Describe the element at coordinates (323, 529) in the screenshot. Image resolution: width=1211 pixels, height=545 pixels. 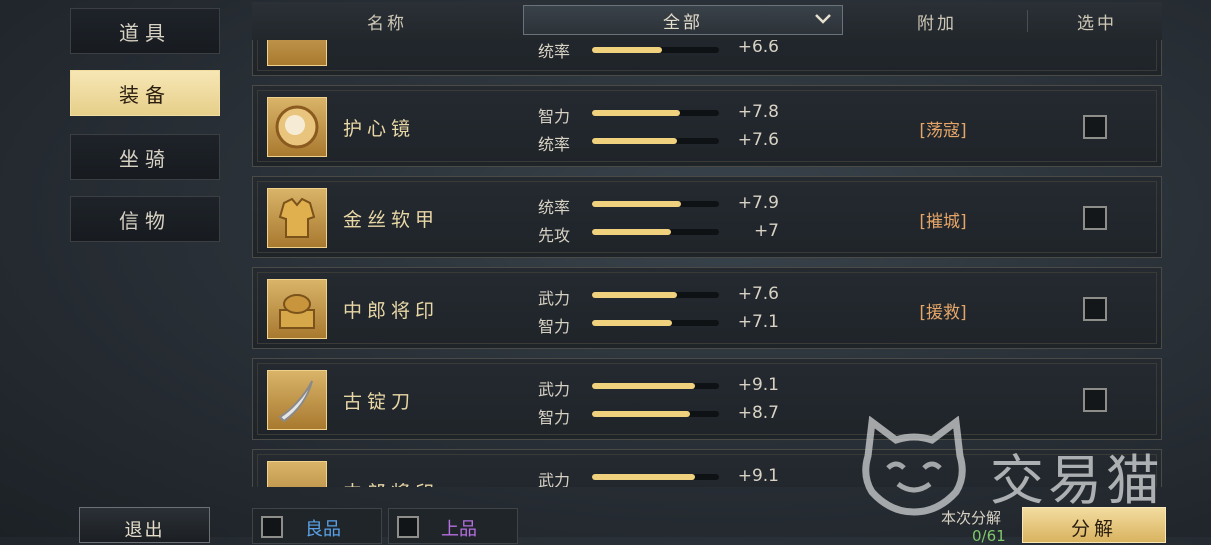
I see `quality-label: 良品` at that location.